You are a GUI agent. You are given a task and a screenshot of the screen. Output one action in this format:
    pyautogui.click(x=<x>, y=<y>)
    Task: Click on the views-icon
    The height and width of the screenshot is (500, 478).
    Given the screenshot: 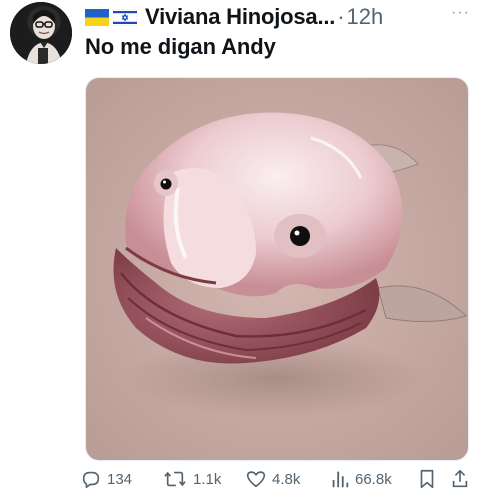 What is the action you would take?
    pyautogui.click(x=340, y=479)
    